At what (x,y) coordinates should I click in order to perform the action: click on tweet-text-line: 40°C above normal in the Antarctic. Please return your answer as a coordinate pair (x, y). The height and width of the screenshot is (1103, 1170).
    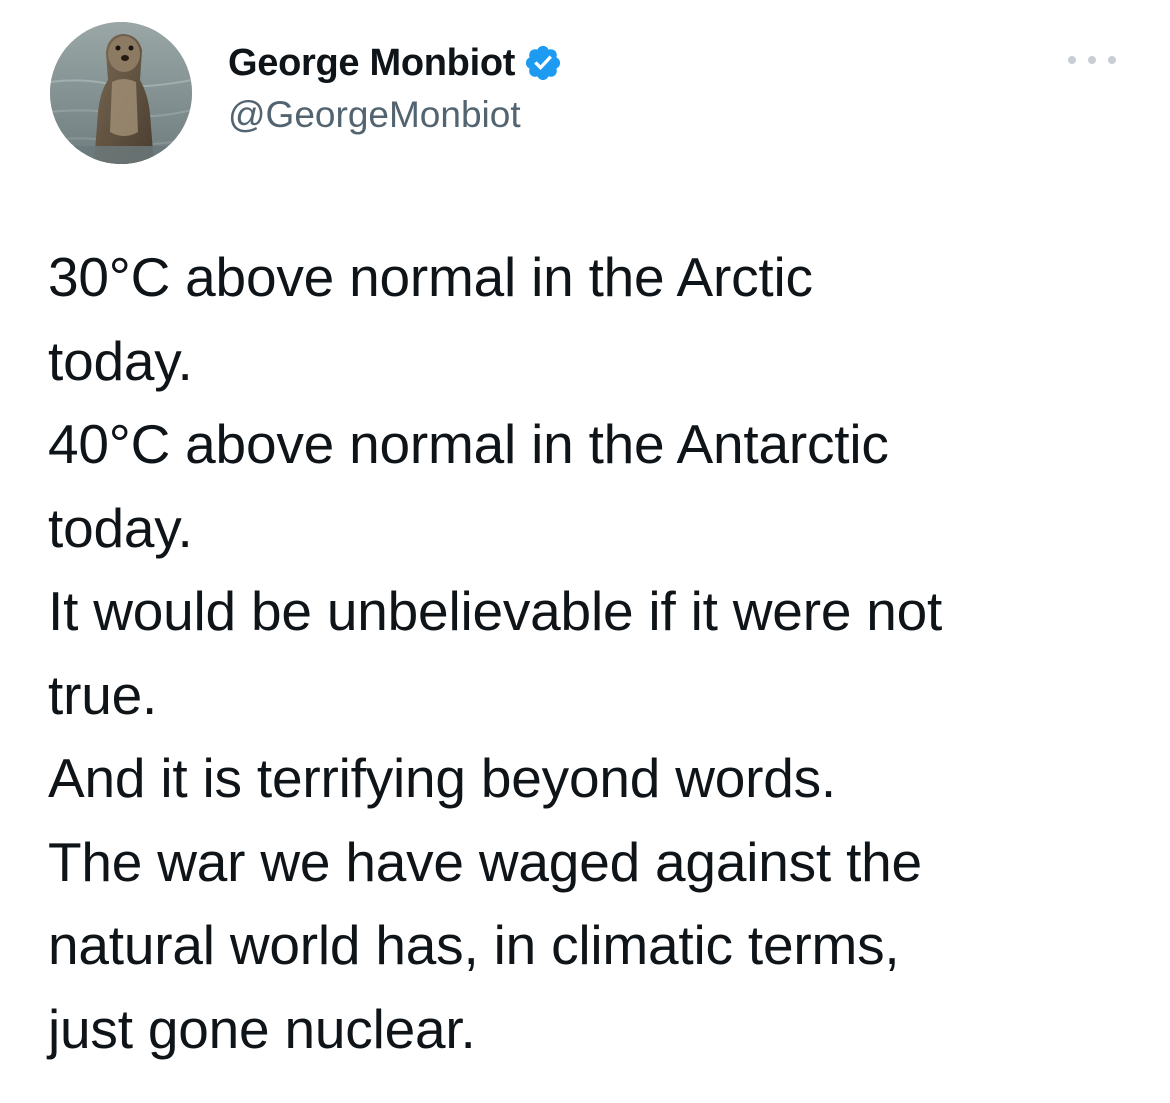
    Looking at the image, I should click on (468, 444).